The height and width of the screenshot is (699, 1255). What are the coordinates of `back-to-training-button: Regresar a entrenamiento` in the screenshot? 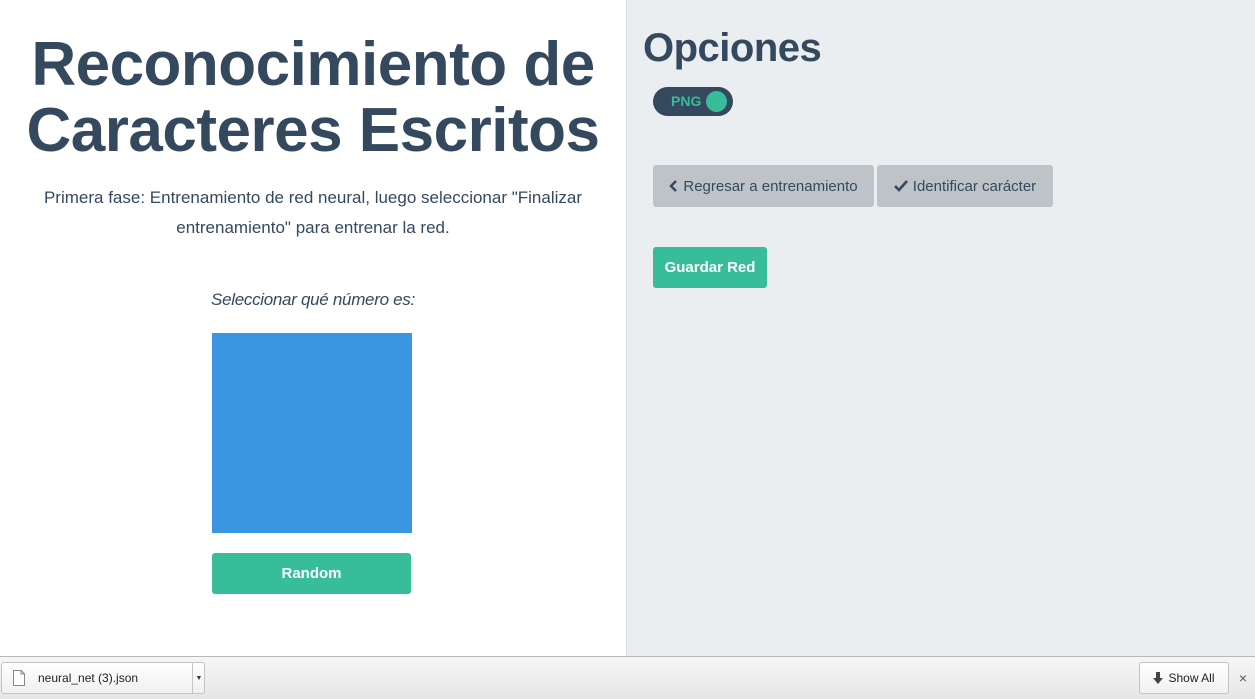 It's located at (763, 186).